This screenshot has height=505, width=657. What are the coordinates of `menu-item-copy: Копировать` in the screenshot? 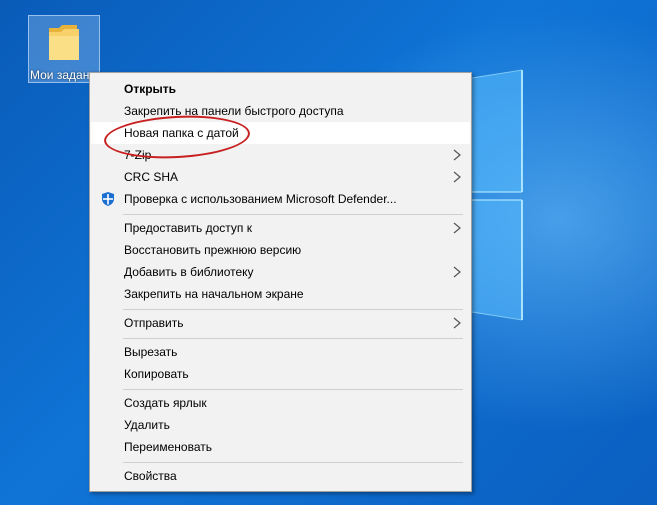 It's located at (280, 374).